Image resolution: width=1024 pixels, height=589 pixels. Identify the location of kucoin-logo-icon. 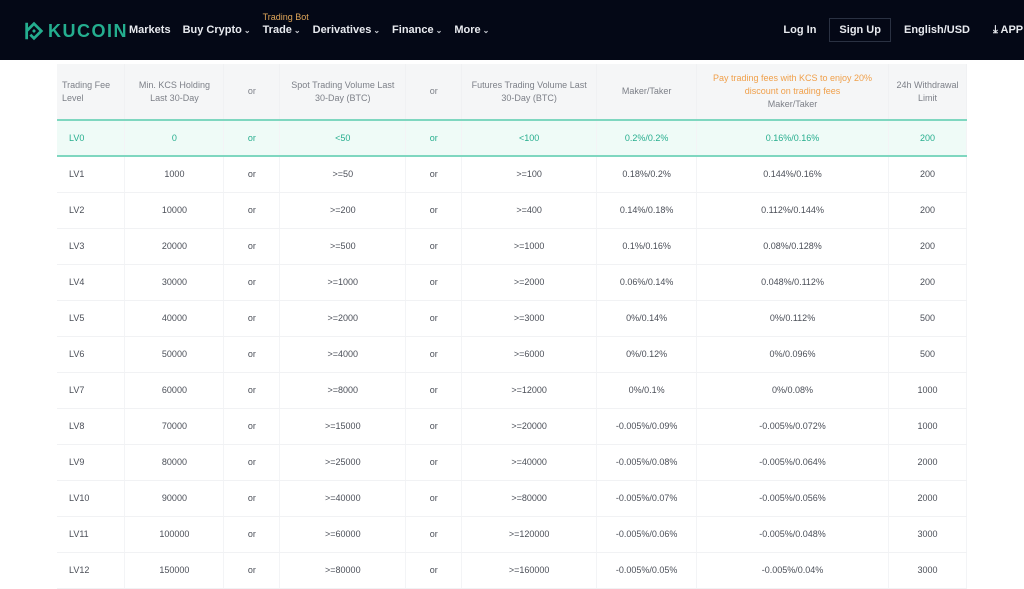
(34, 31).